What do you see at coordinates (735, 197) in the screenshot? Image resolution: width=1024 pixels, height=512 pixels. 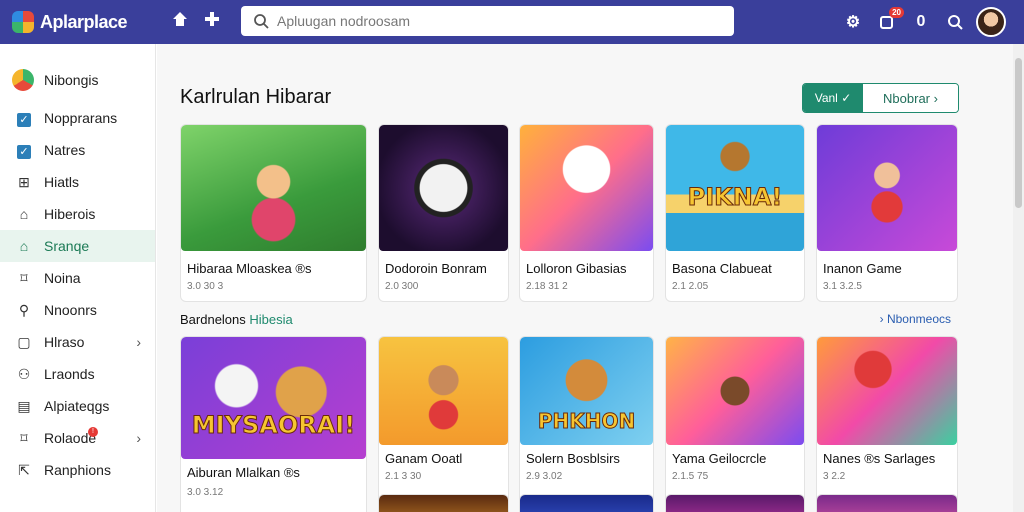 I see `thumbnail-banner-text: PIKNA!` at bounding box center [735, 197].